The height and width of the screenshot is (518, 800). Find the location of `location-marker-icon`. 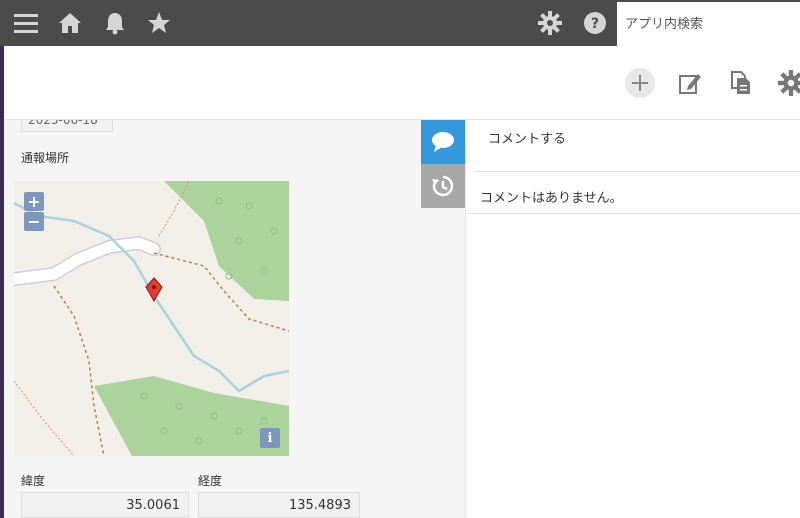

location-marker-icon is located at coordinates (154, 290).